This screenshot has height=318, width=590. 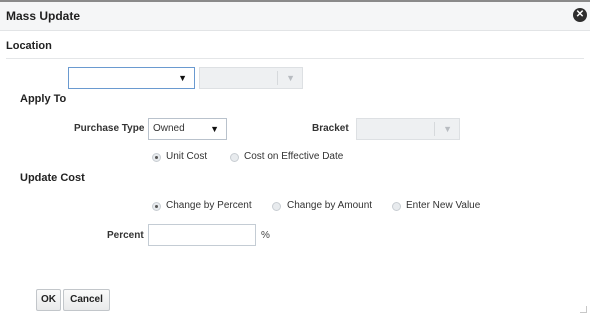 What do you see at coordinates (125, 235) in the screenshot?
I see `percent-label: Percent` at bounding box center [125, 235].